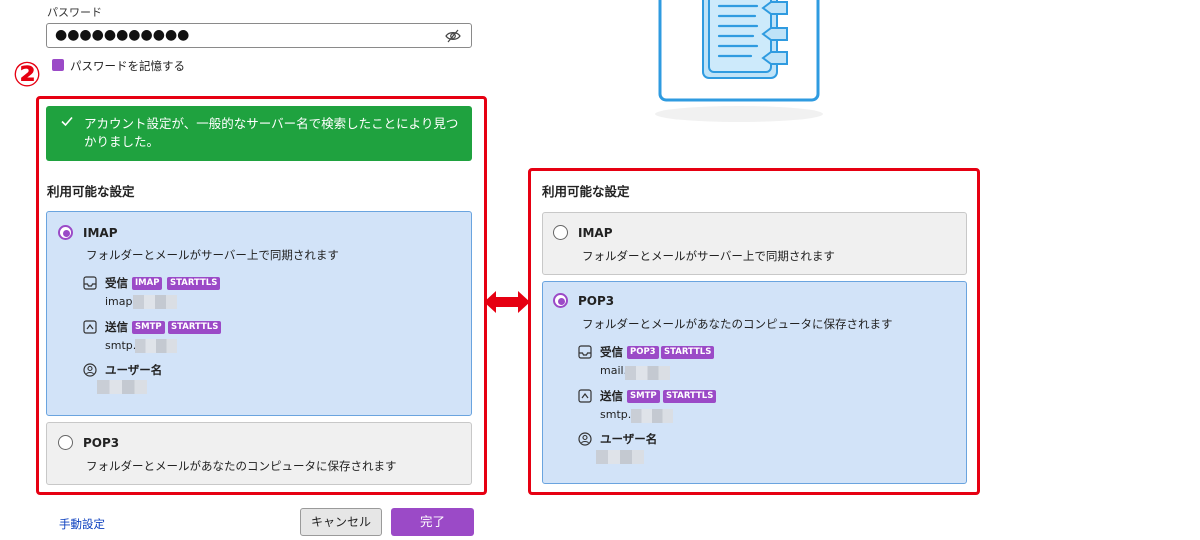  I want to click on incoming-server: imap., so click(120, 301).